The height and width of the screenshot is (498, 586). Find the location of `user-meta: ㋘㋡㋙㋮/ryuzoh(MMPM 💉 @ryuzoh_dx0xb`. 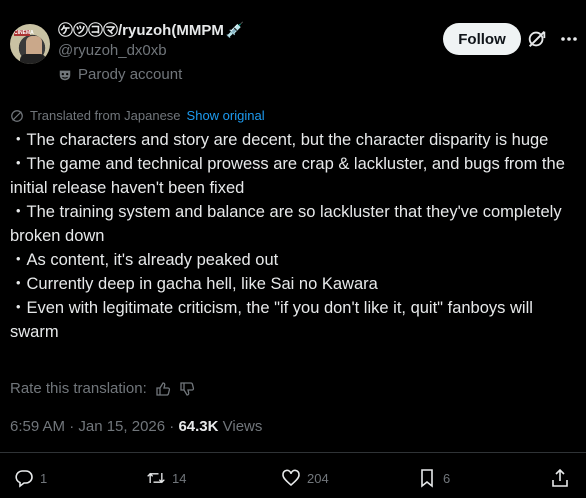

user-meta: ㋘㋡㋙㋮/ryuzoh(MMPM 💉 @ryuzoh_dx0xb is located at coordinates (151, 41).